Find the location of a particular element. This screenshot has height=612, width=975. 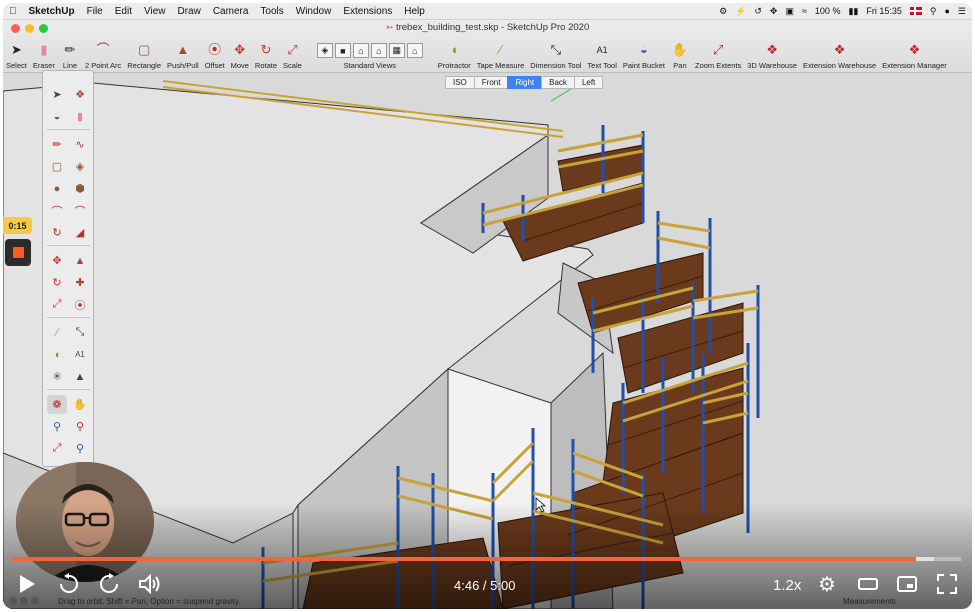

scale-icon: ⤢ is located at coordinates (57, 304).